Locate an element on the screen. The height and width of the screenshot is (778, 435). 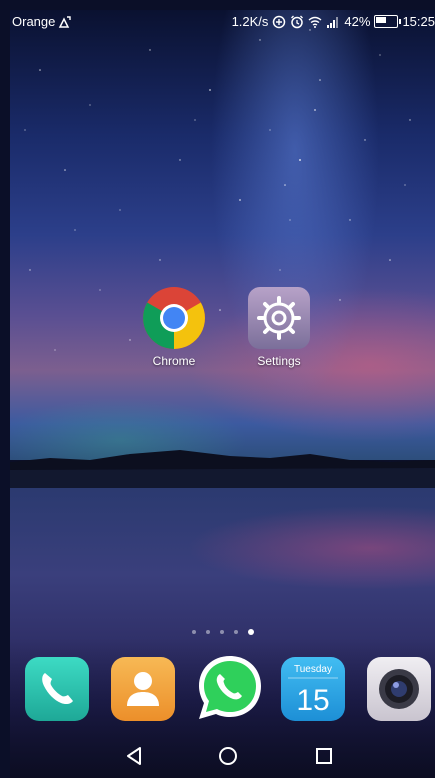
calendar-day-number: 15 is located at coordinates (312, 700).